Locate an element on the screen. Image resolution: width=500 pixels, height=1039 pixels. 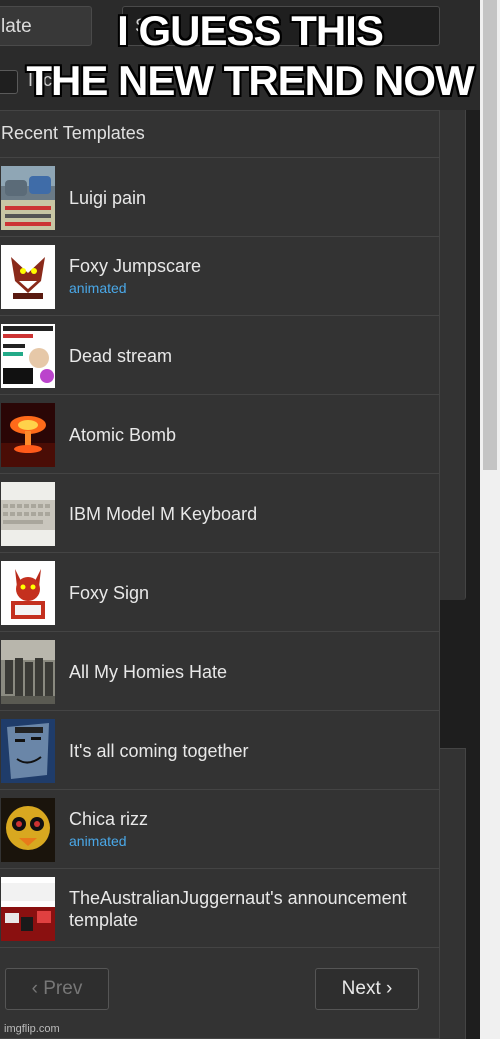
foxy-sign-thumbnail is located at coordinates (28, 593).